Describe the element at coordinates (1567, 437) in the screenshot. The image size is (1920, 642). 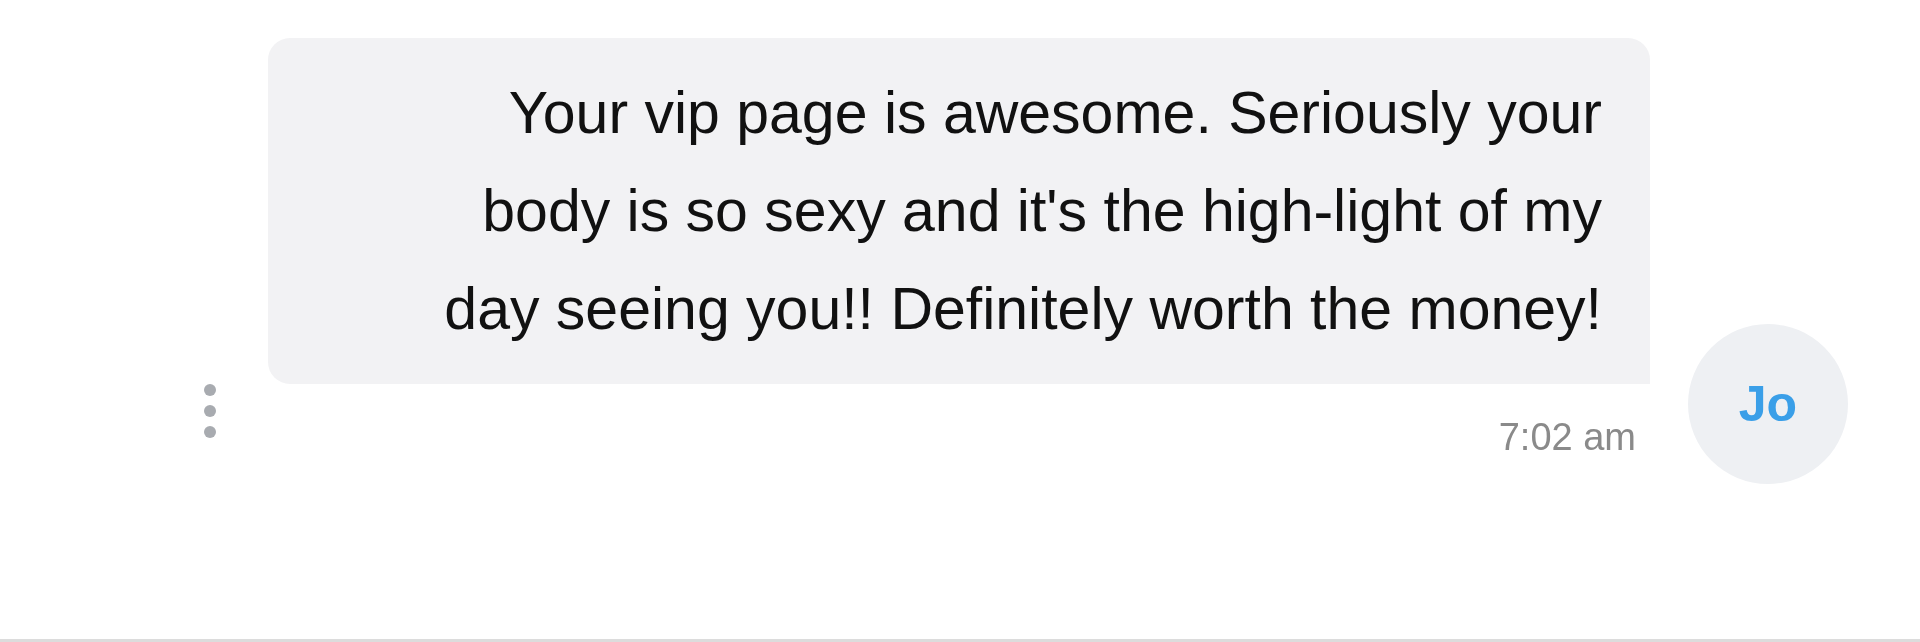
I see `message-time: 7:02 am` at that location.